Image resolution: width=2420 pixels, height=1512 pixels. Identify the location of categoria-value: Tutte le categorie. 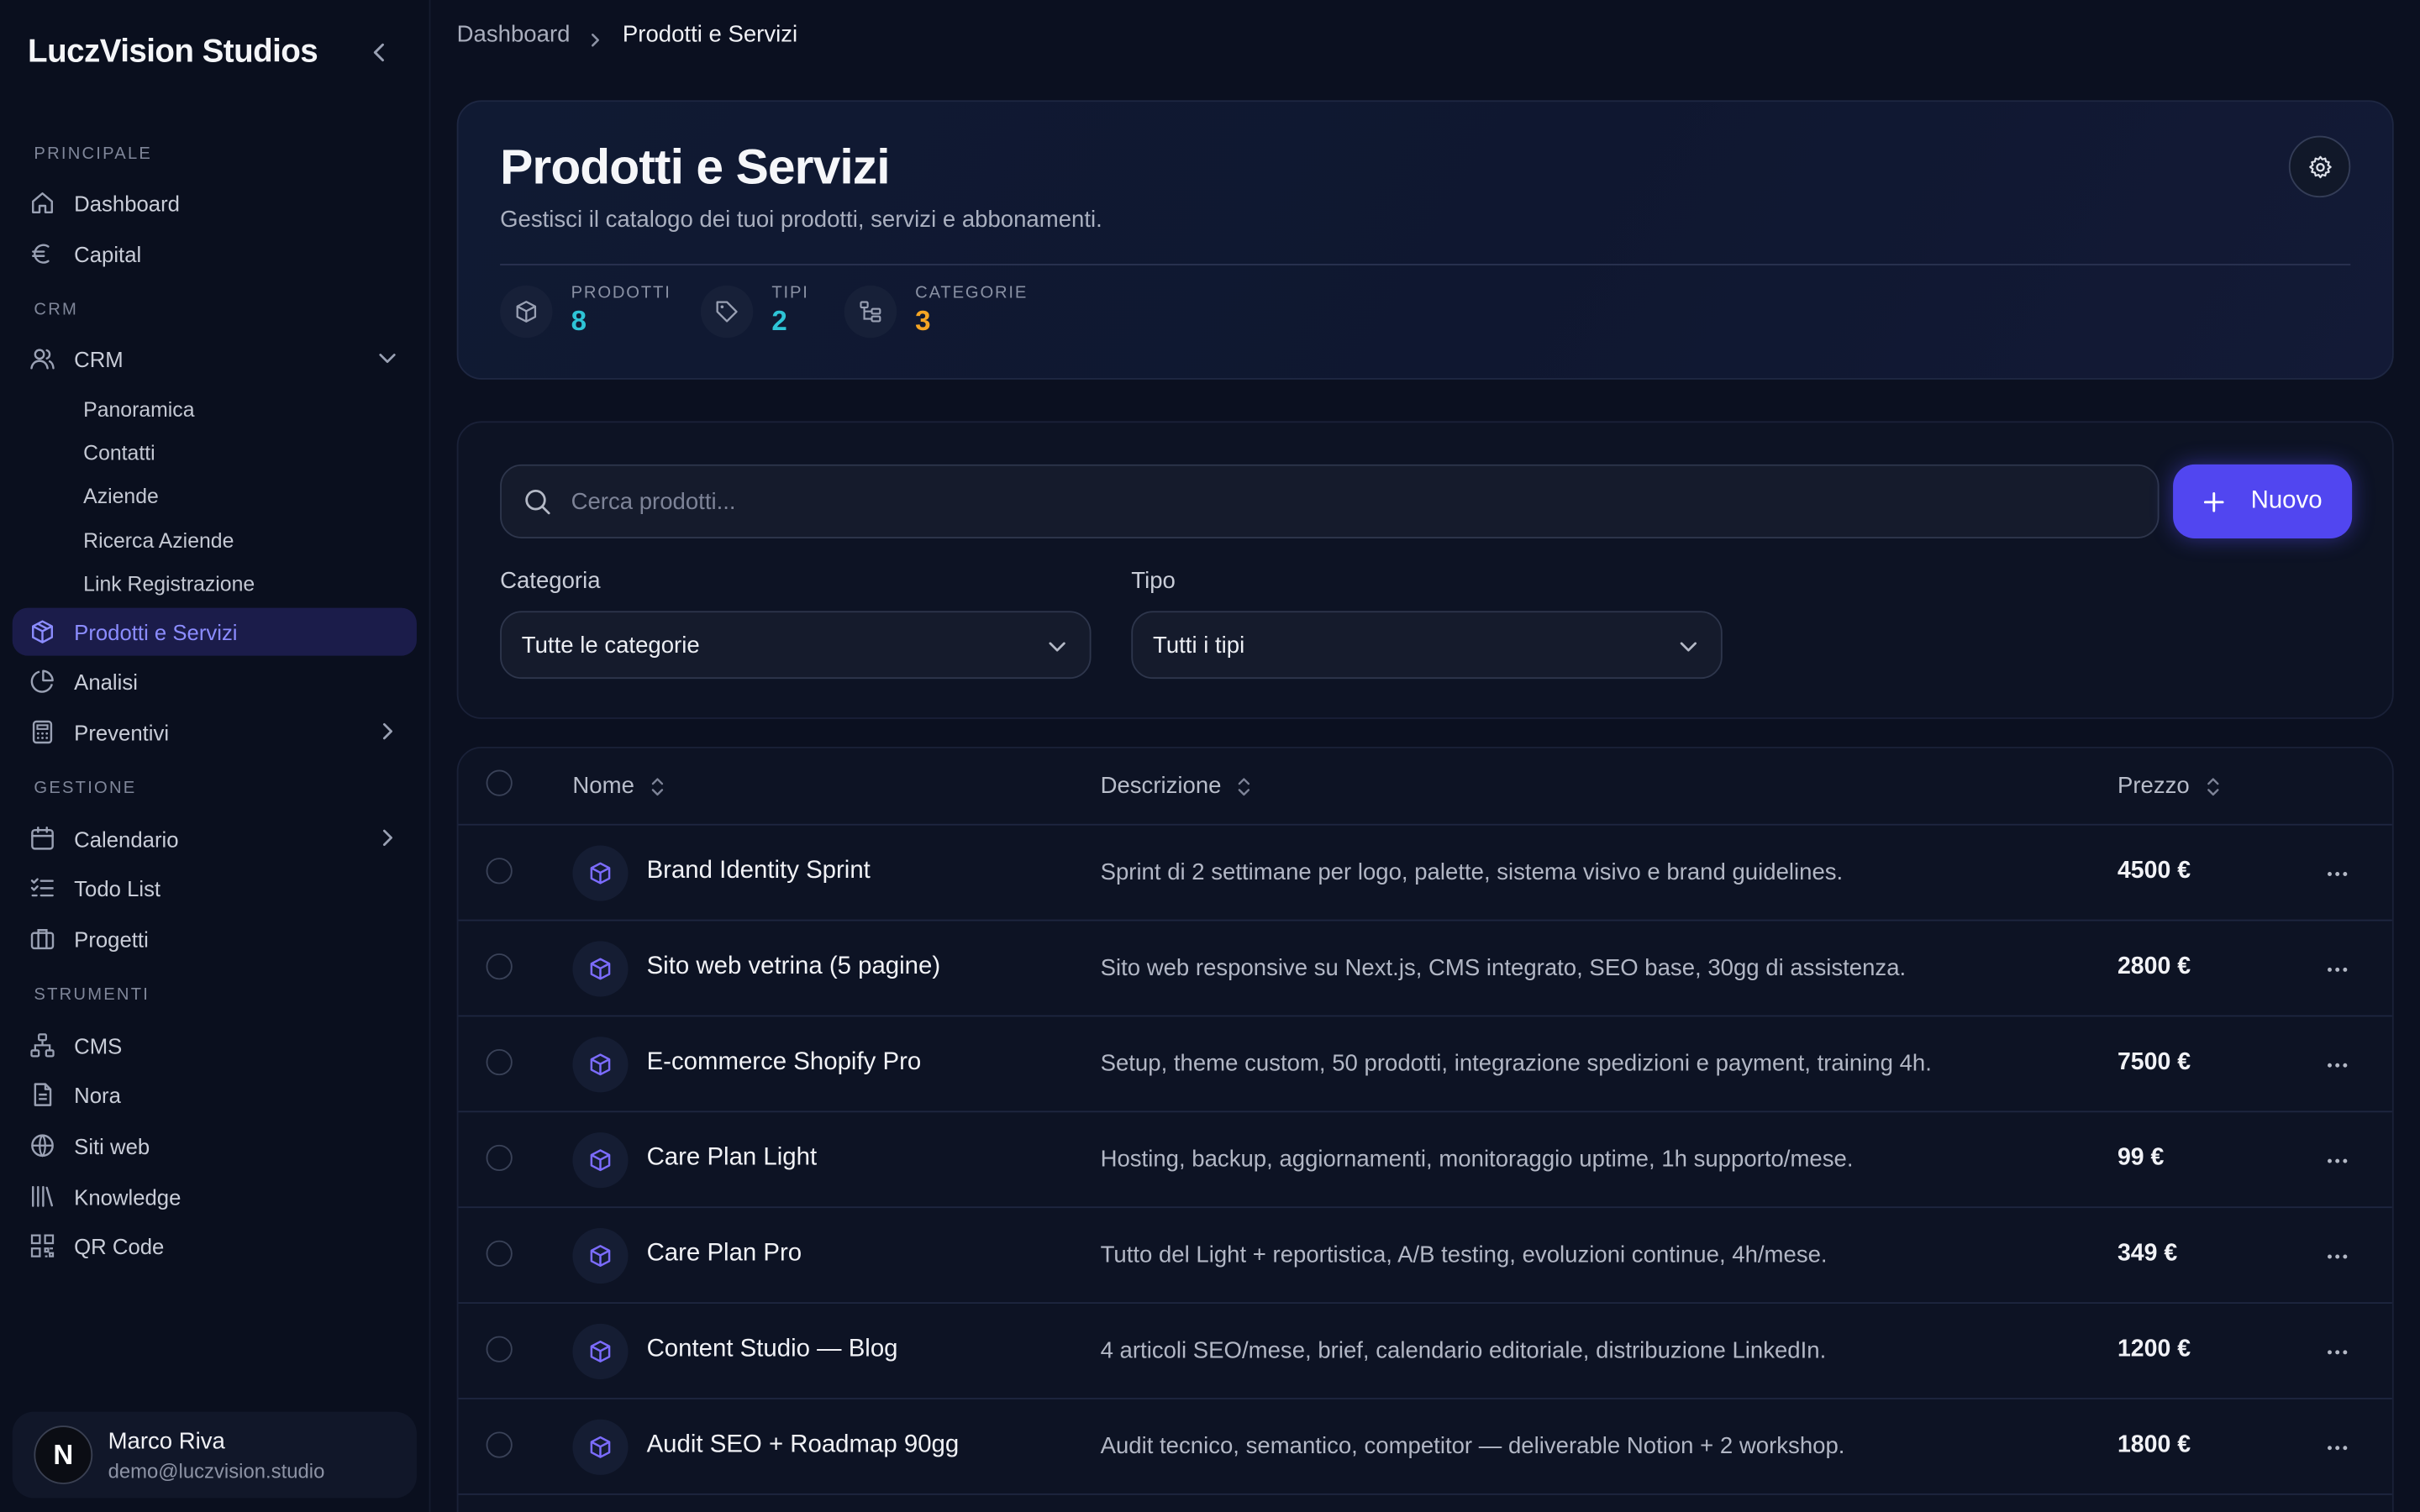
(611, 645).